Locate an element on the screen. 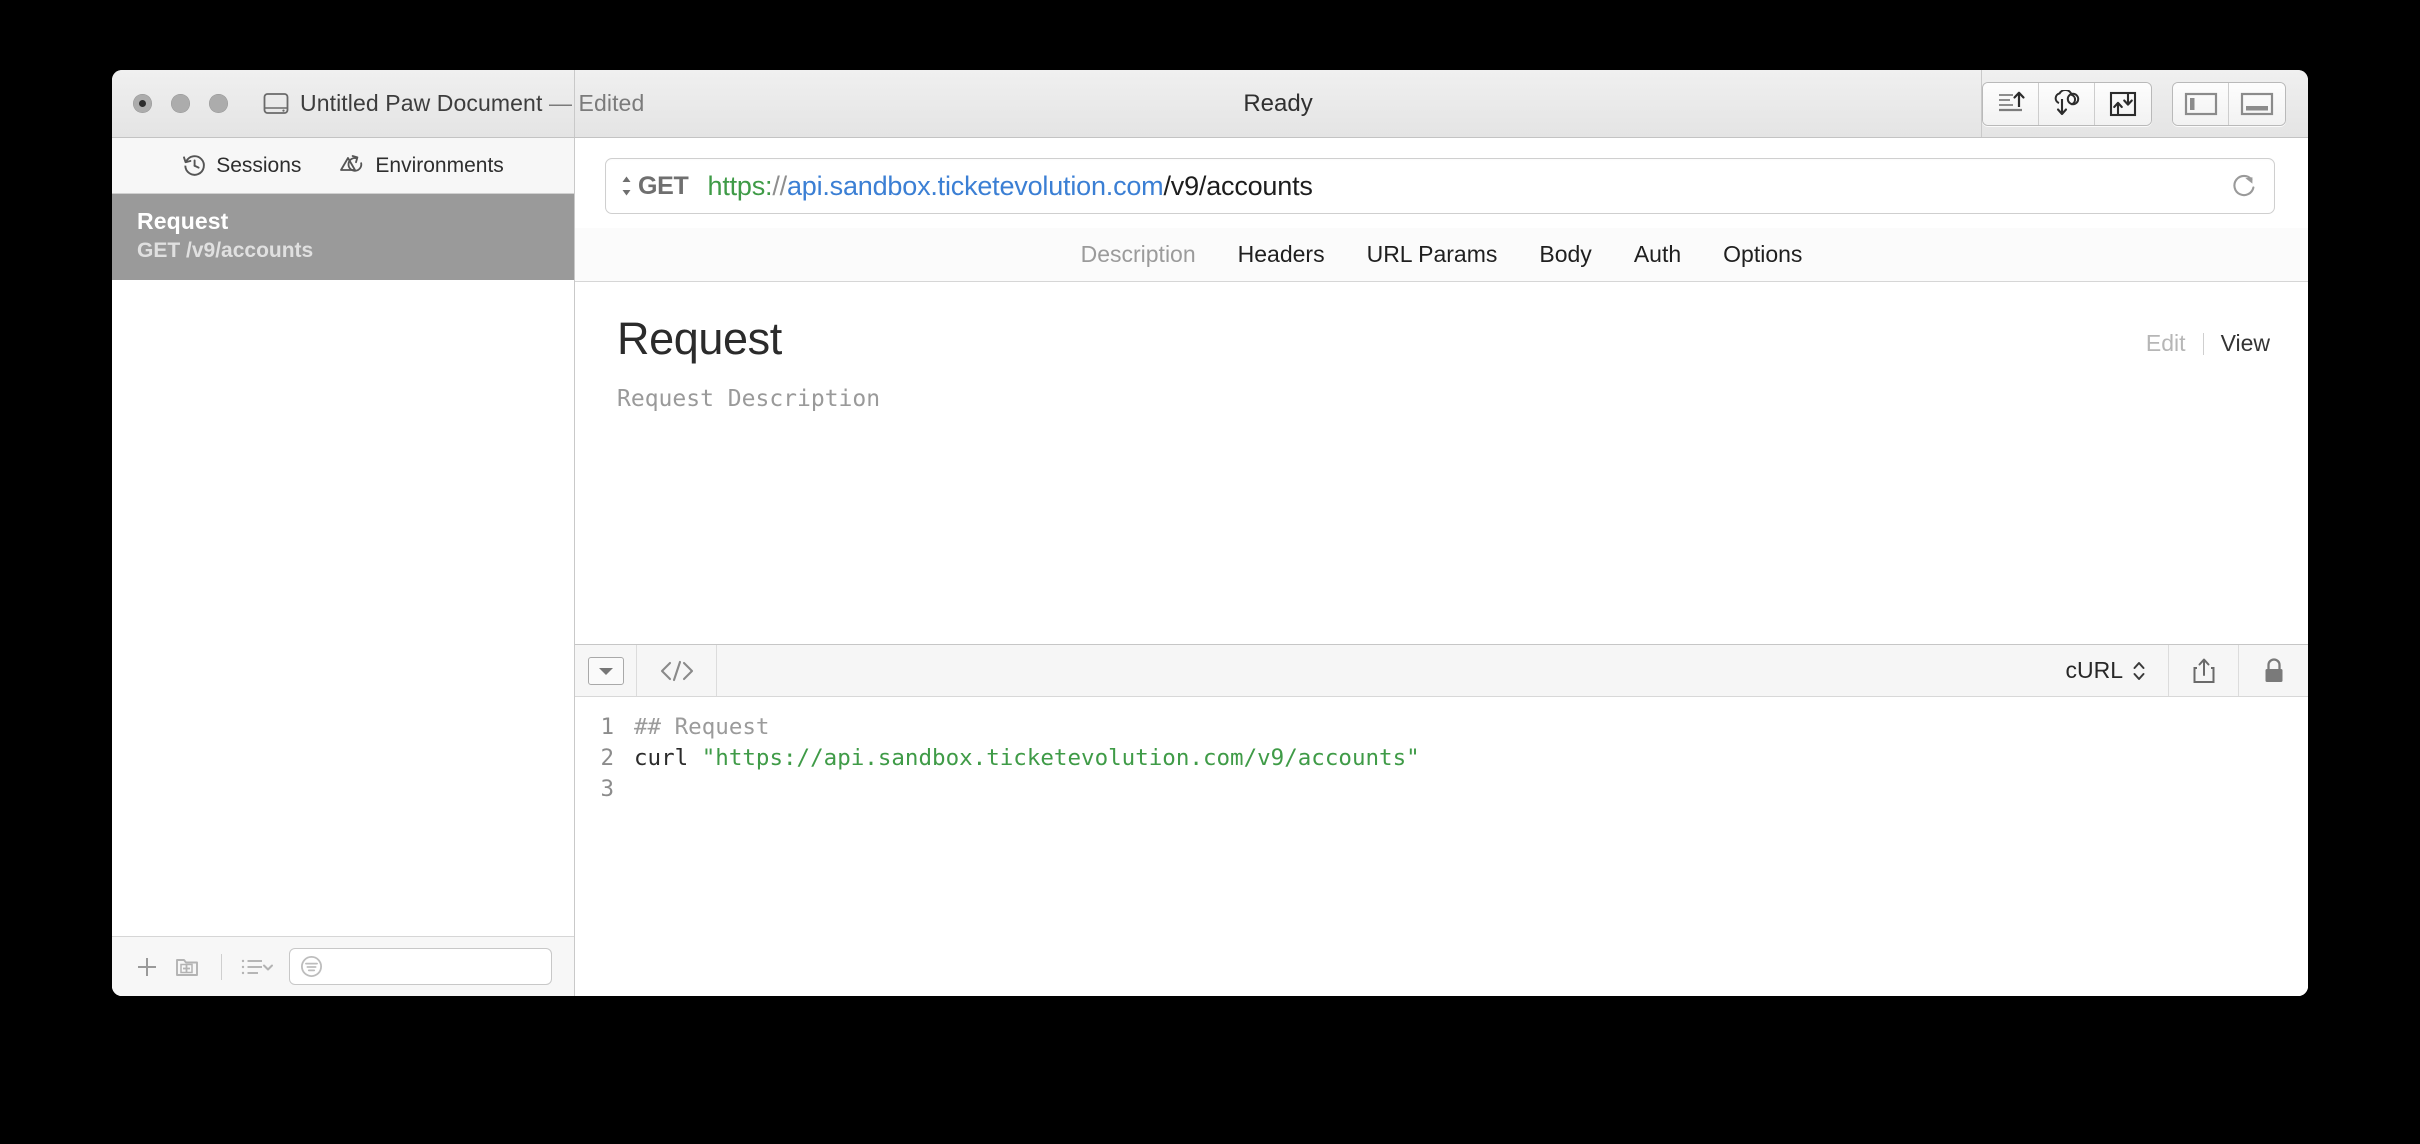 This screenshot has height=1144, width=2420. sidebar-tabs: Sessions Environments is located at coordinates (343, 166).